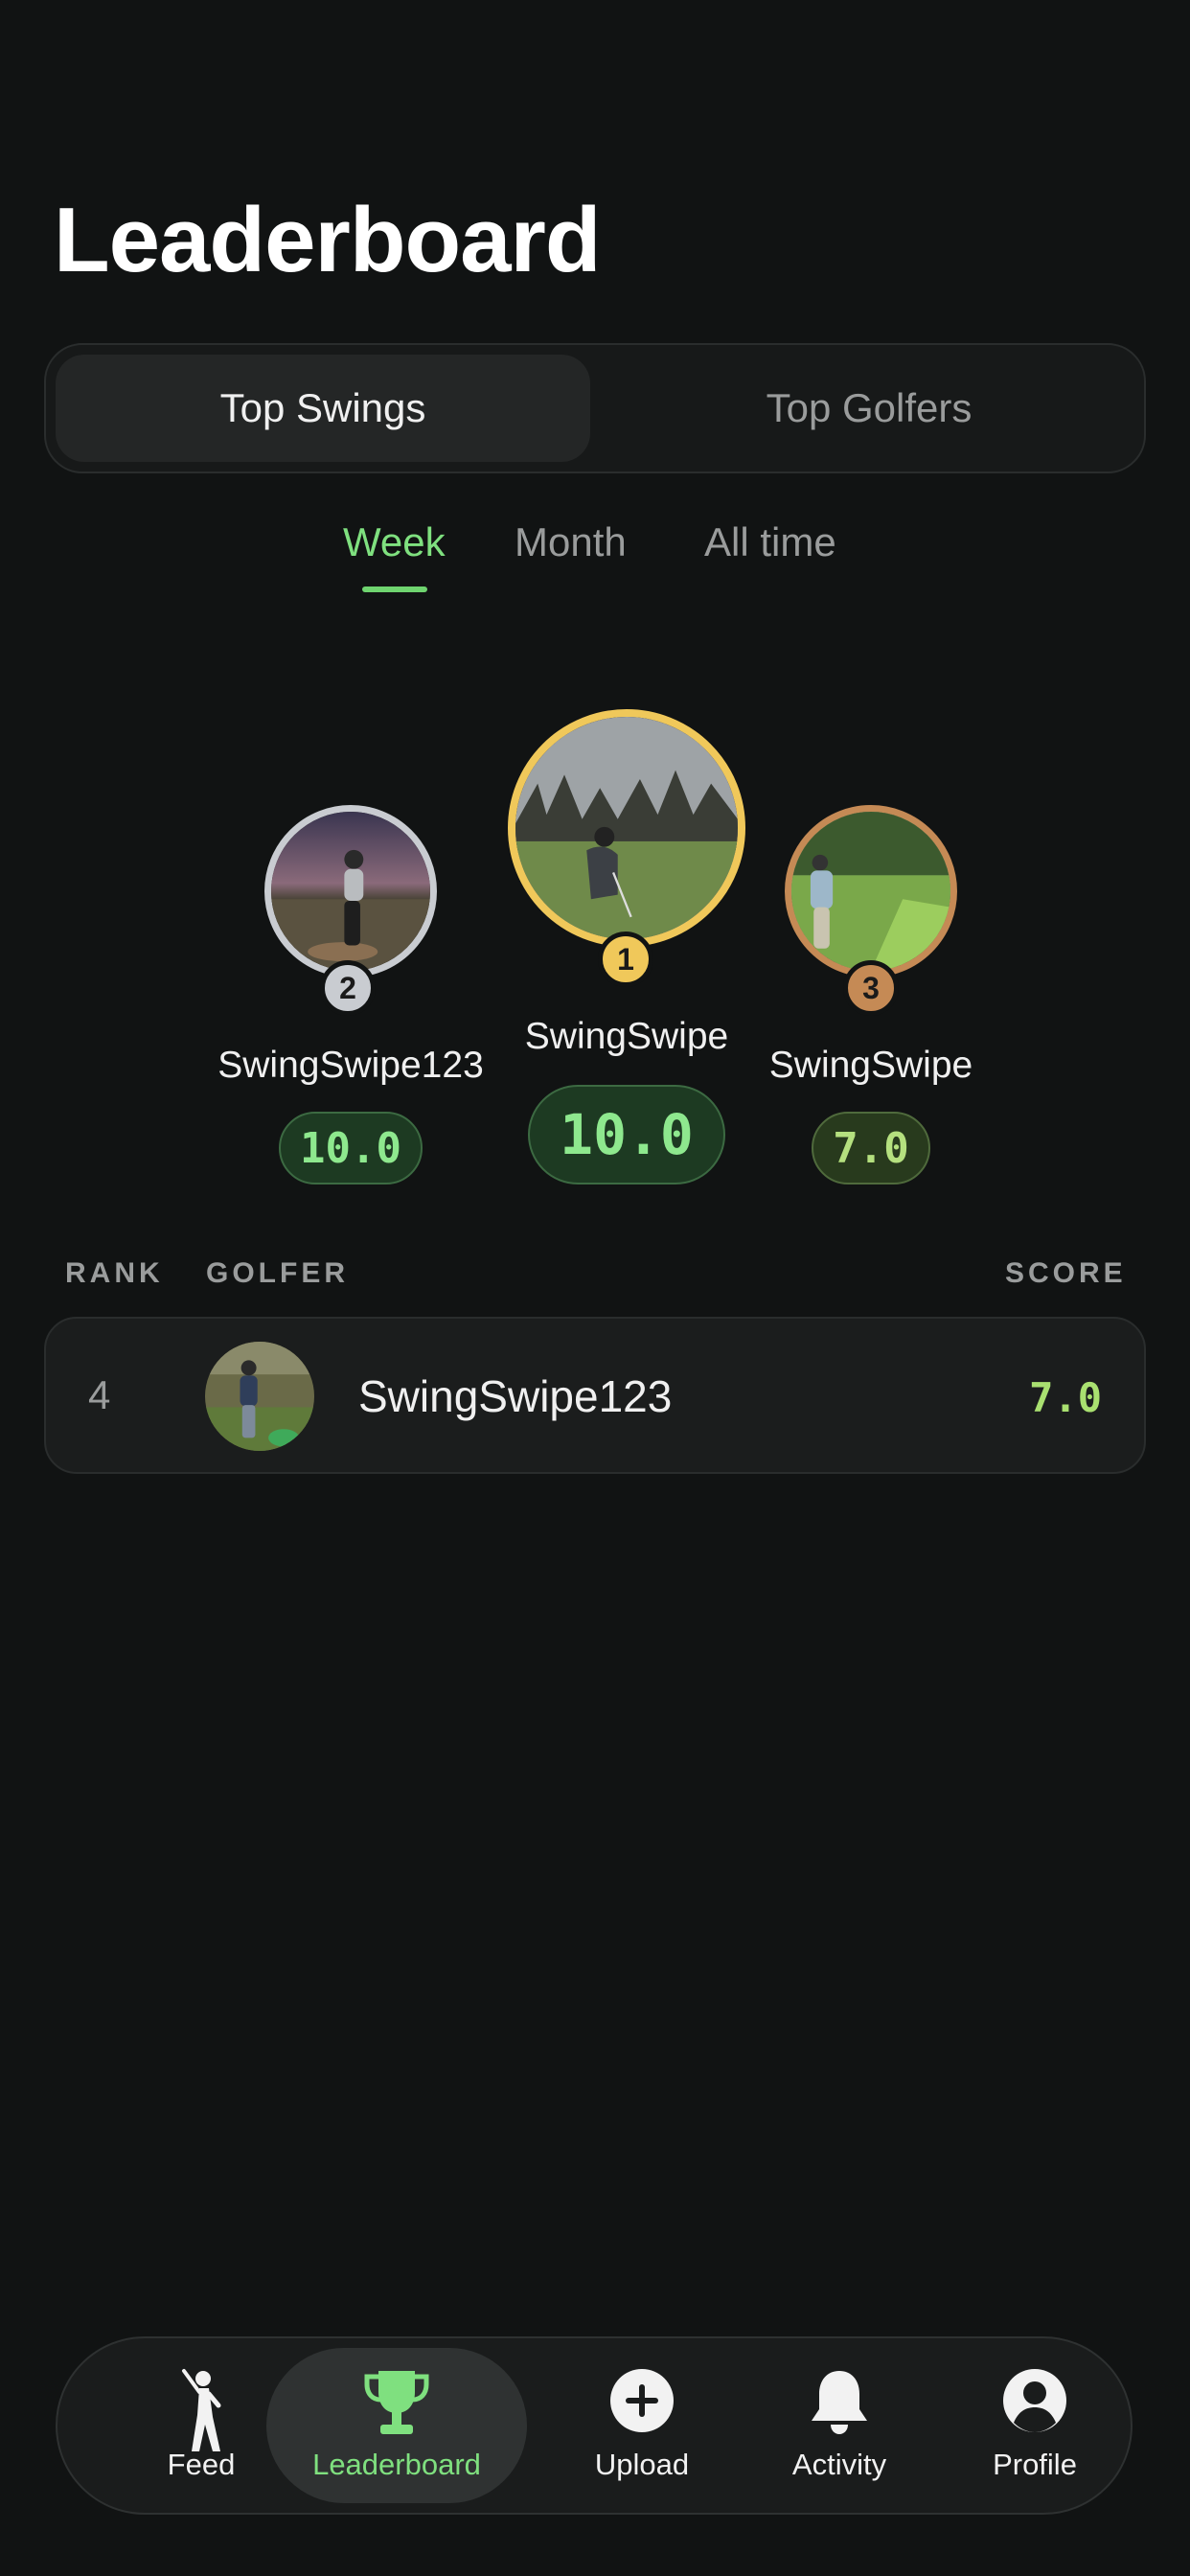 The image size is (1190, 2576). Describe the element at coordinates (626, 1134) in the screenshot. I see `podium-first-score: 10.0` at that location.